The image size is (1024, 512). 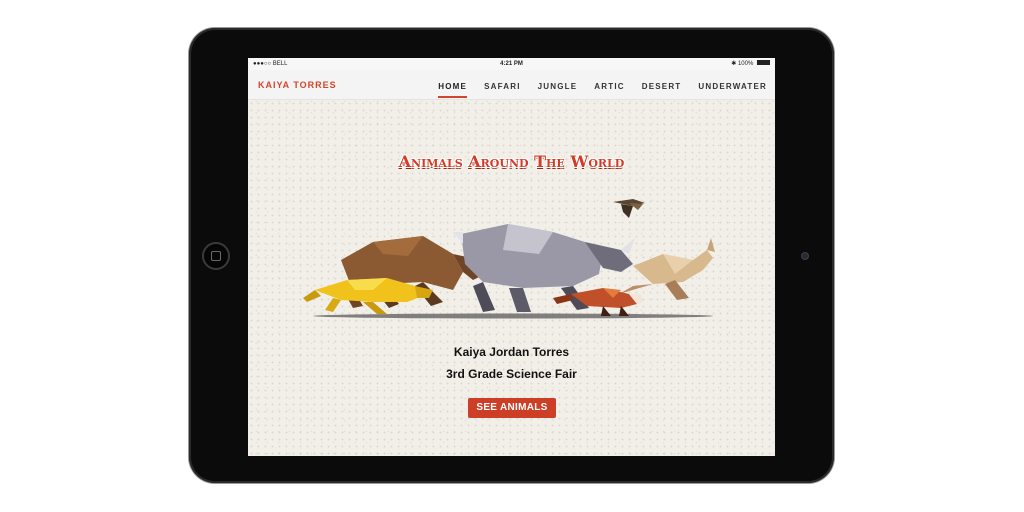 I want to click on home-button, so click(x=216, y=256).